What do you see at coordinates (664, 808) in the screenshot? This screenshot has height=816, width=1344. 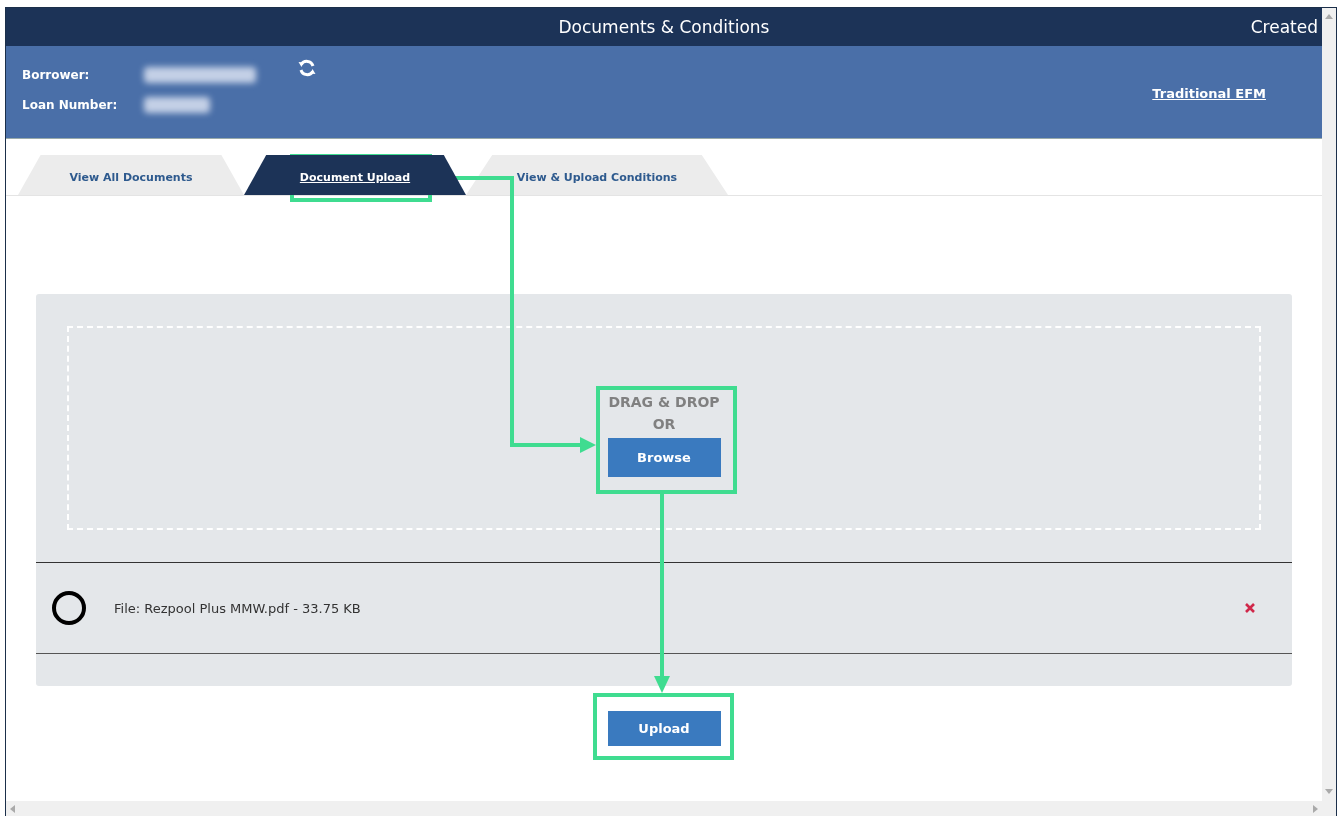 I see `horizontal-scrollbar` at bounding box center [664, 808].